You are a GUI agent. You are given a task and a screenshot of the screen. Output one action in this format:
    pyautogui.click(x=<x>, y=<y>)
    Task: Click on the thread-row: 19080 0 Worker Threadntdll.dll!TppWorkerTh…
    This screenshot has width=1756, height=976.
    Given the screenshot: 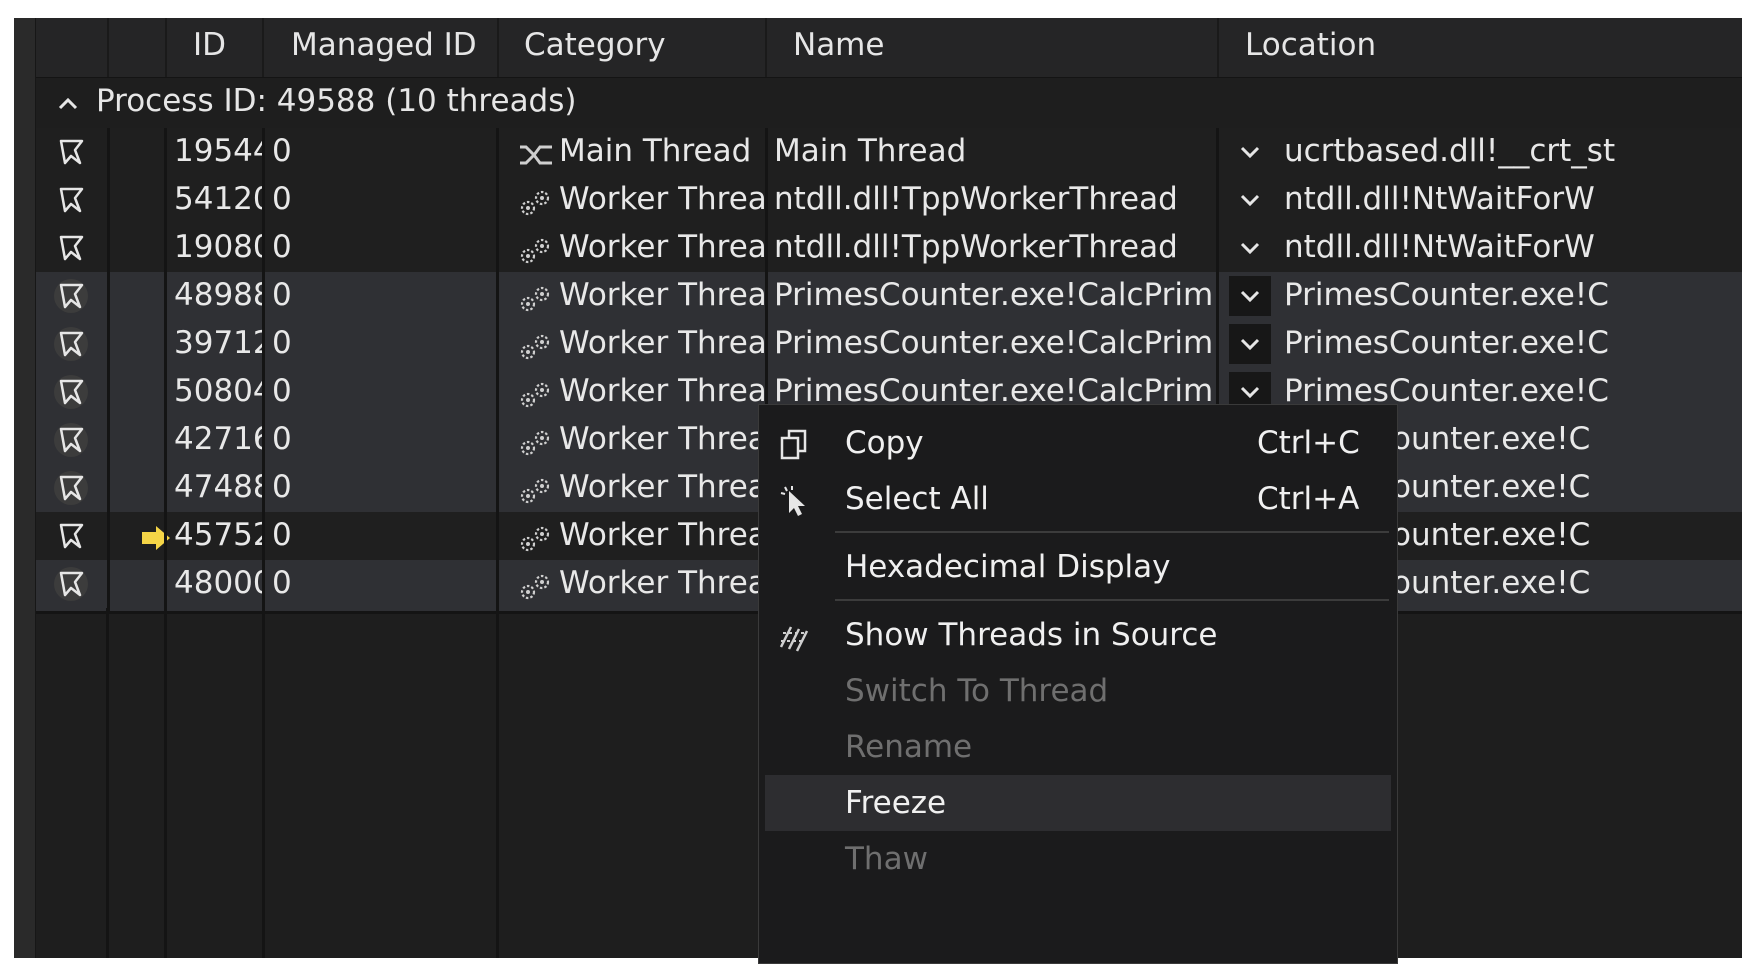 What is the action you would take?
    pyautogui.click(x=889, y=251)
    